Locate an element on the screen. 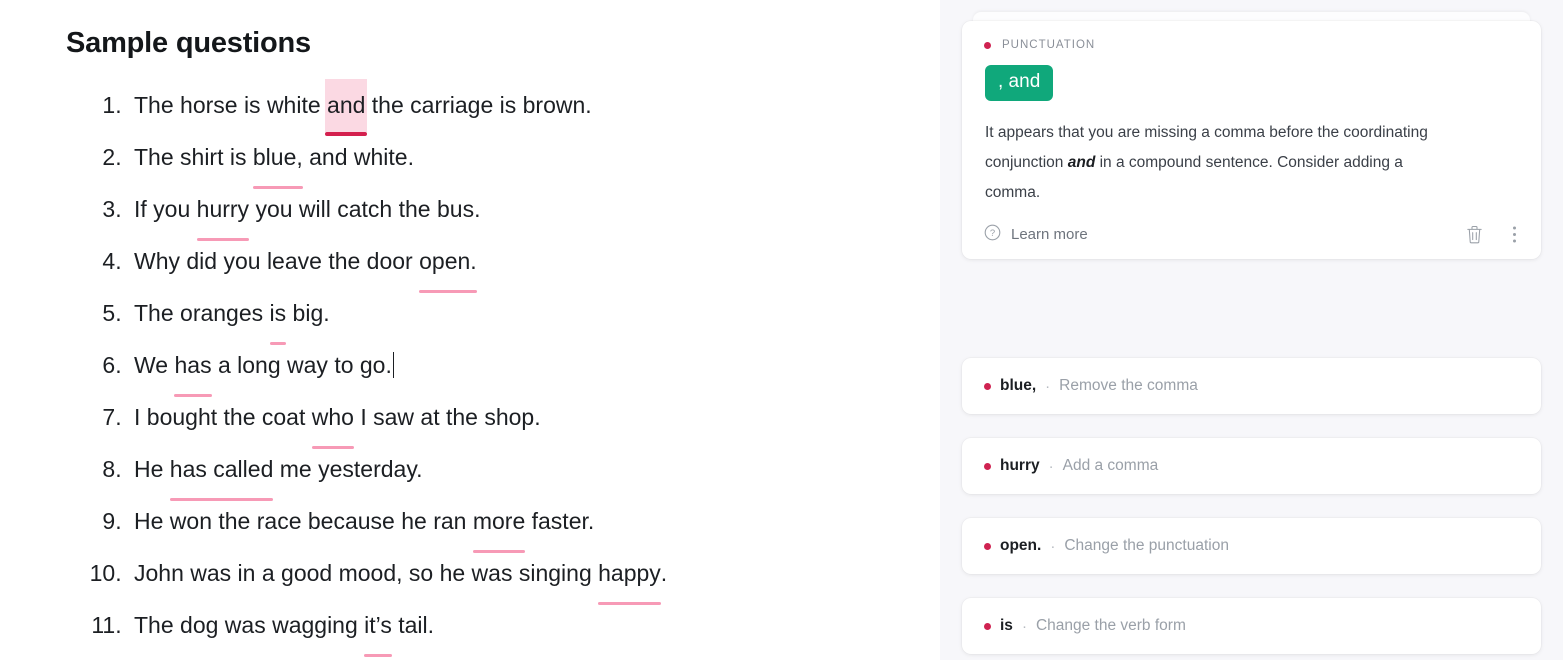  explanation-emphasis: and is located at coordinates (1081, 162).